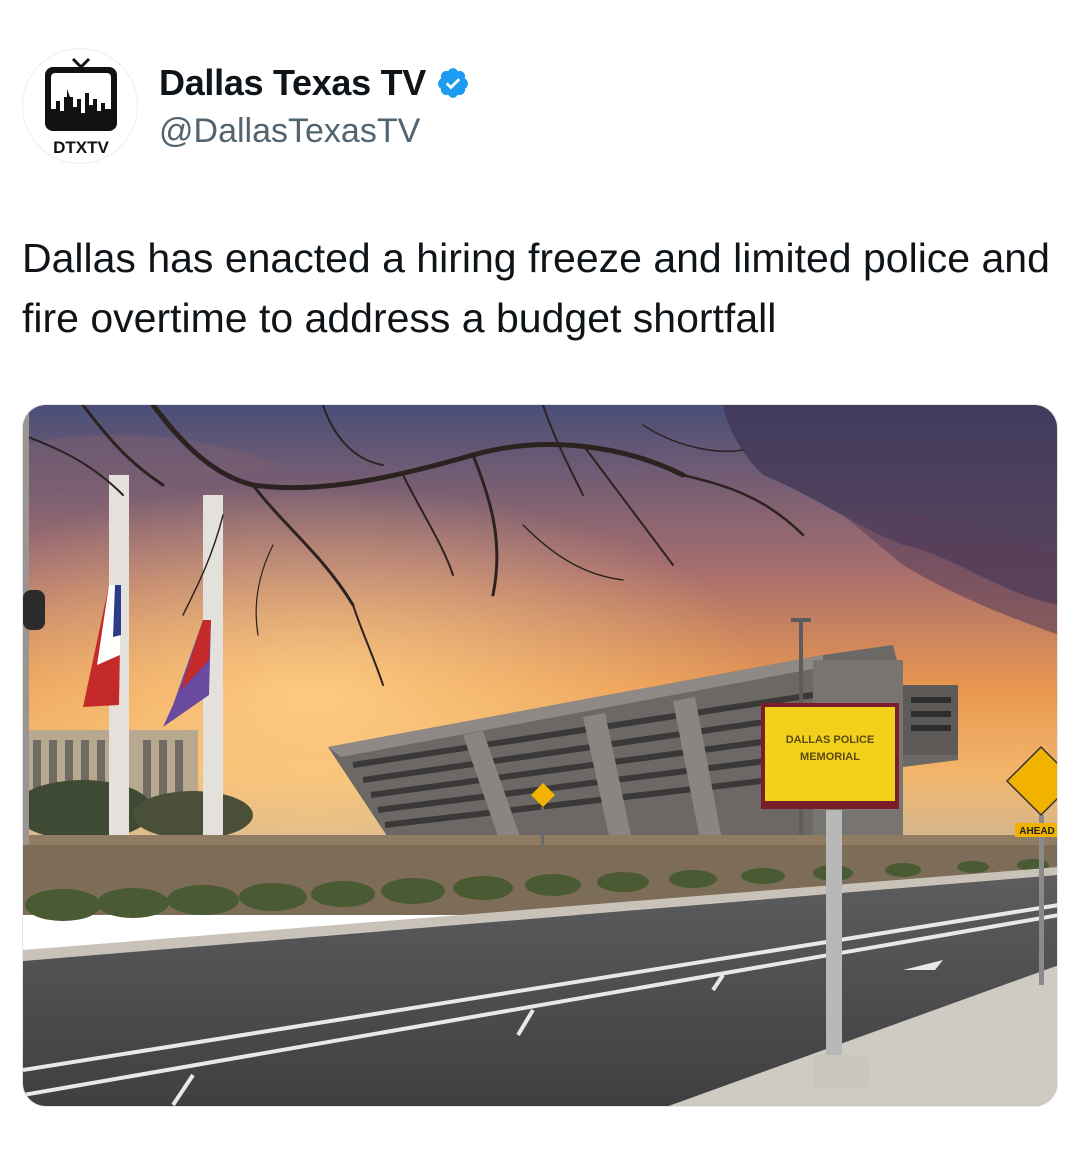  Describe the element at coordinates (453, 83) in the screenshot. I see `verified-badge-icon` at that location.